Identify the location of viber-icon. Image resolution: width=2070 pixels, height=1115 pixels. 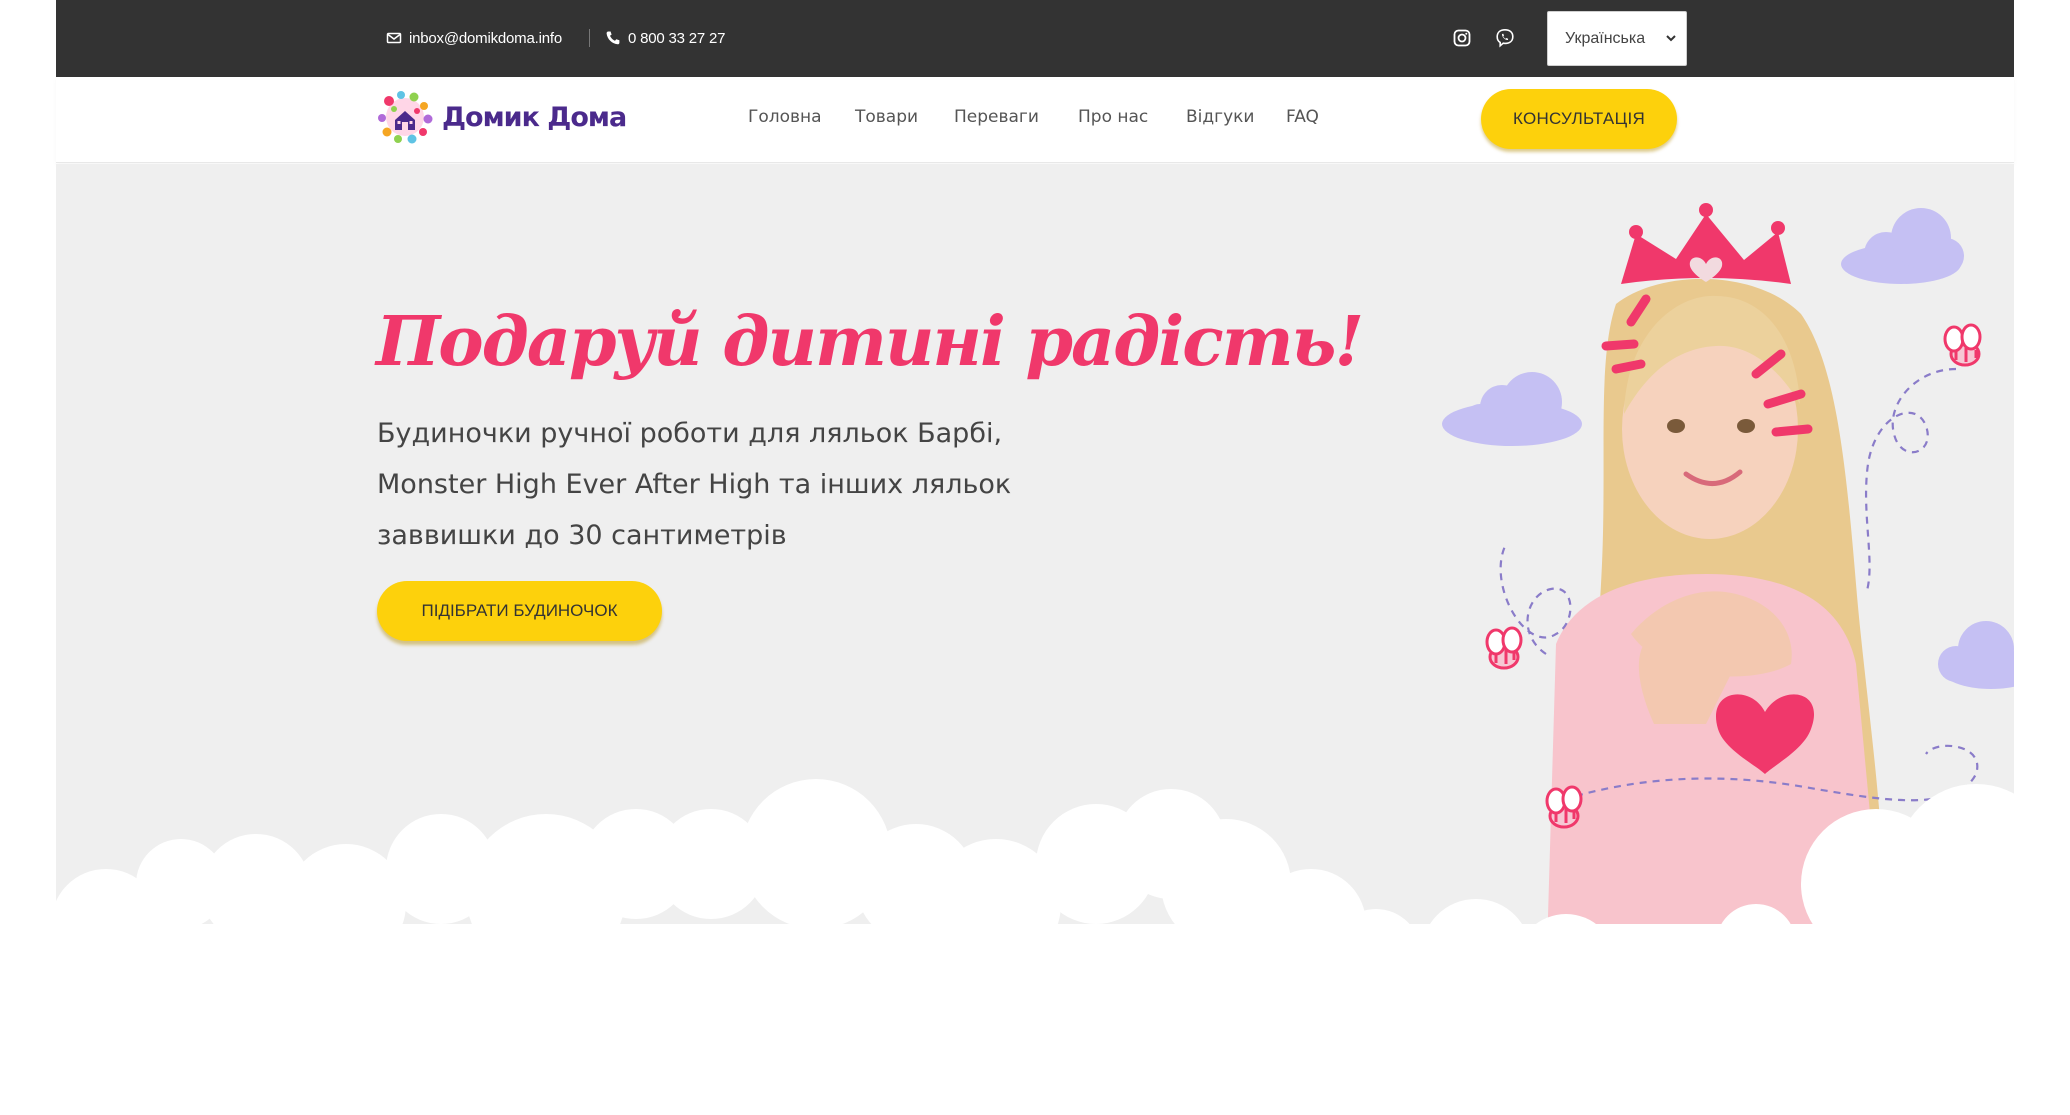
(1505, 38).